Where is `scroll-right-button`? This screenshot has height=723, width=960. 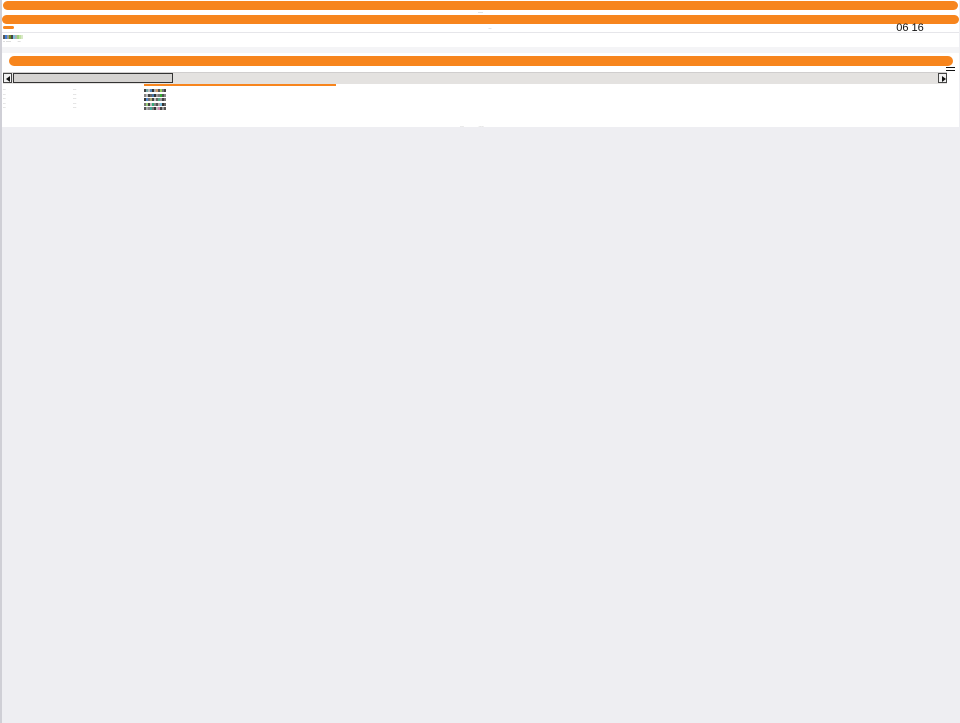
scroll-right-button is located at coordinates (942, 78).